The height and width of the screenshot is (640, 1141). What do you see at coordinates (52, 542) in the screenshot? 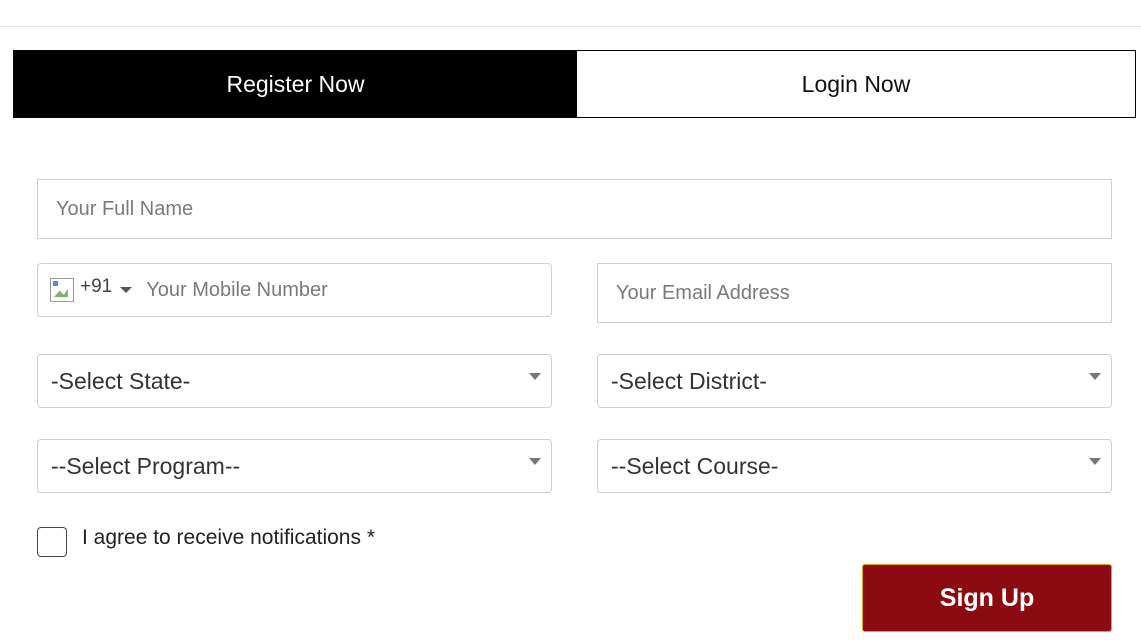
I see `consent-checkbox` at bounding box center [52, 542].